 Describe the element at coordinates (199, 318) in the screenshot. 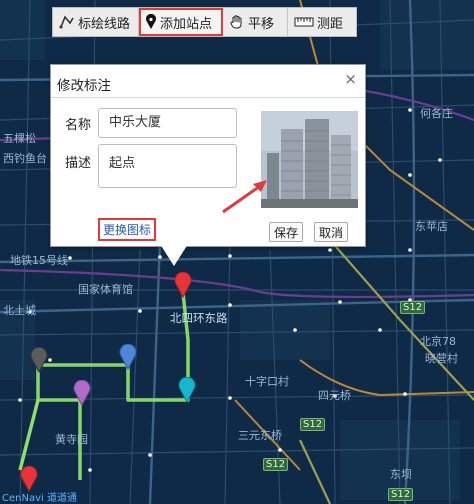

I see `map-label: 北四环东路` at that location.